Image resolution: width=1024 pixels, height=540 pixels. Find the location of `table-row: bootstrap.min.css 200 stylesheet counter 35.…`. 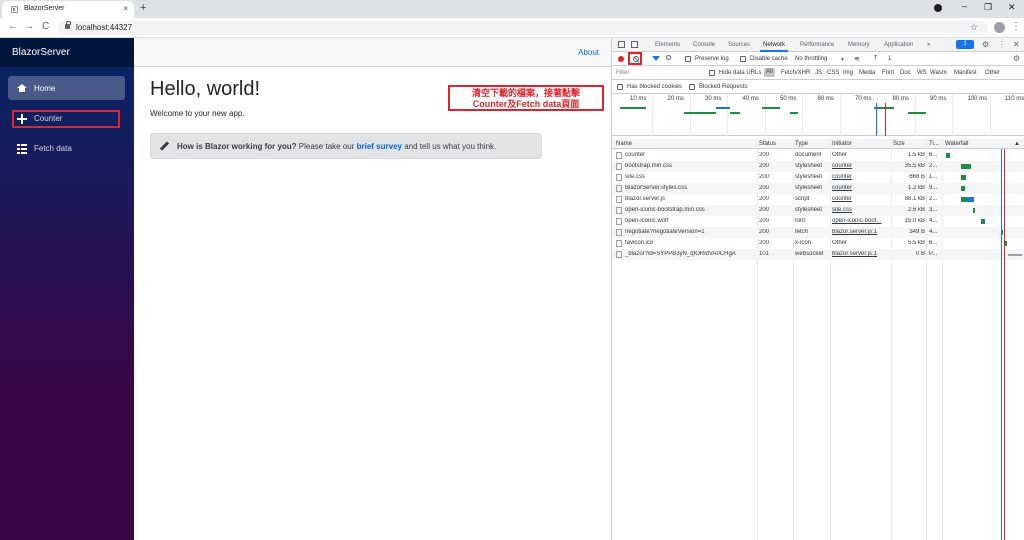

table-row: bootstrap.min.css 200 stylesheet counter 35.… is located at coordinates (818, 166).